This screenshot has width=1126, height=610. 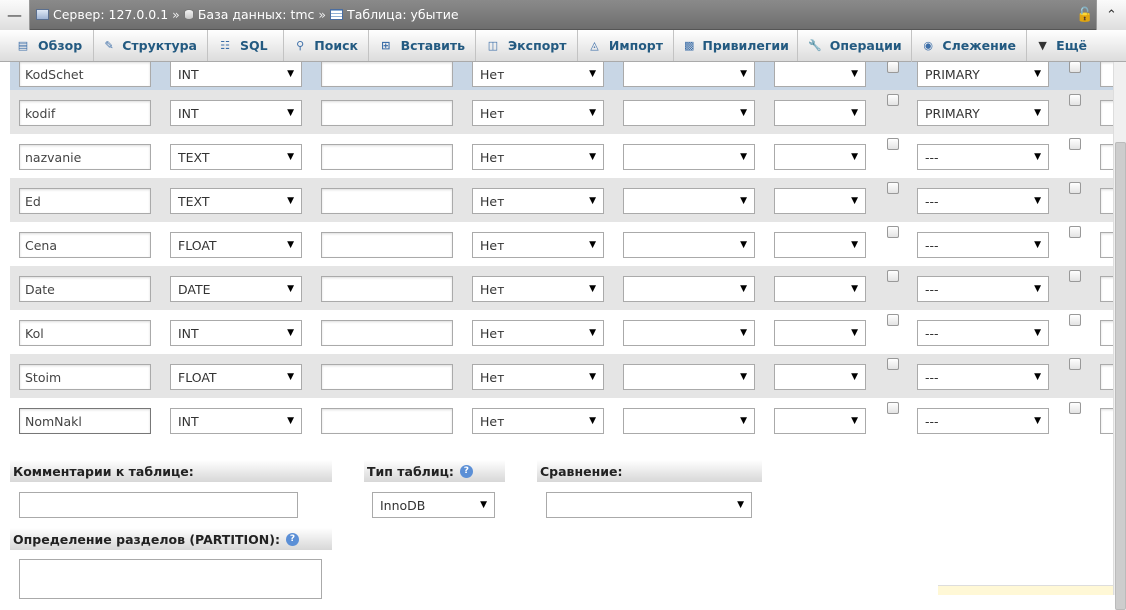 I want to click on field-name-input: Kol, so click(x=85, y=333).